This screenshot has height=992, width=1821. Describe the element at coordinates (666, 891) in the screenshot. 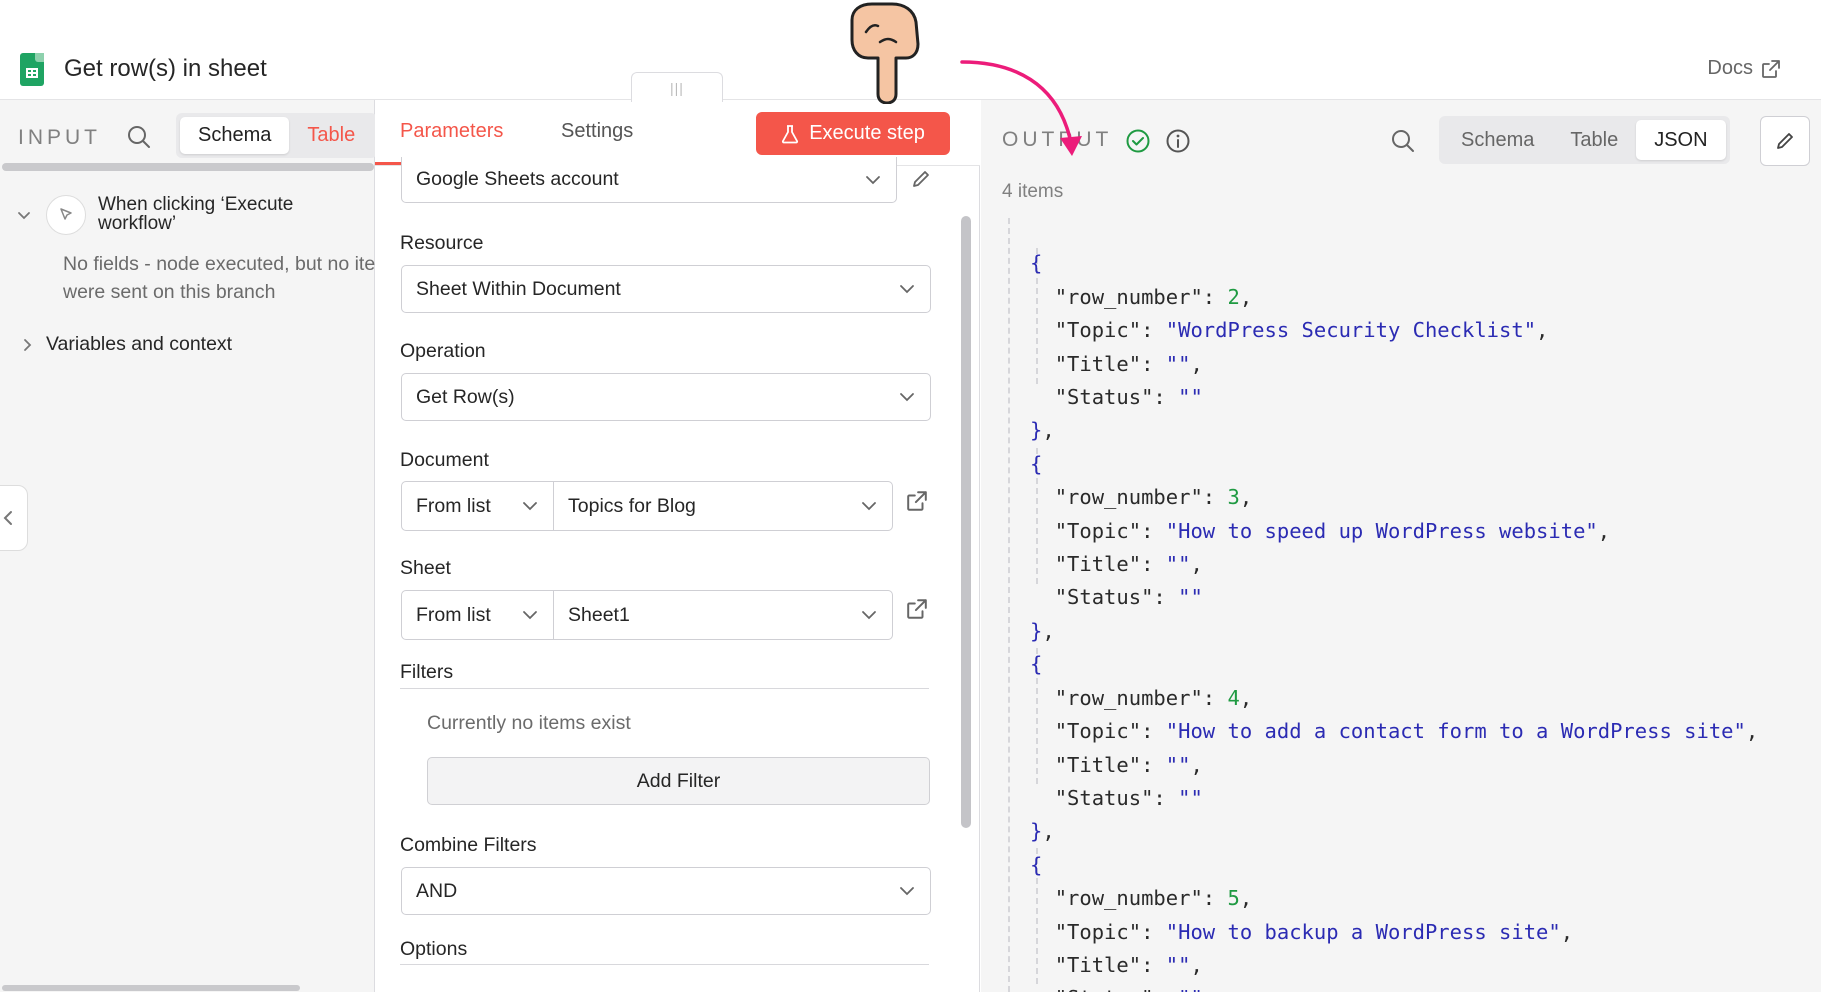

I see `combine-filters-select: AND` at that location.